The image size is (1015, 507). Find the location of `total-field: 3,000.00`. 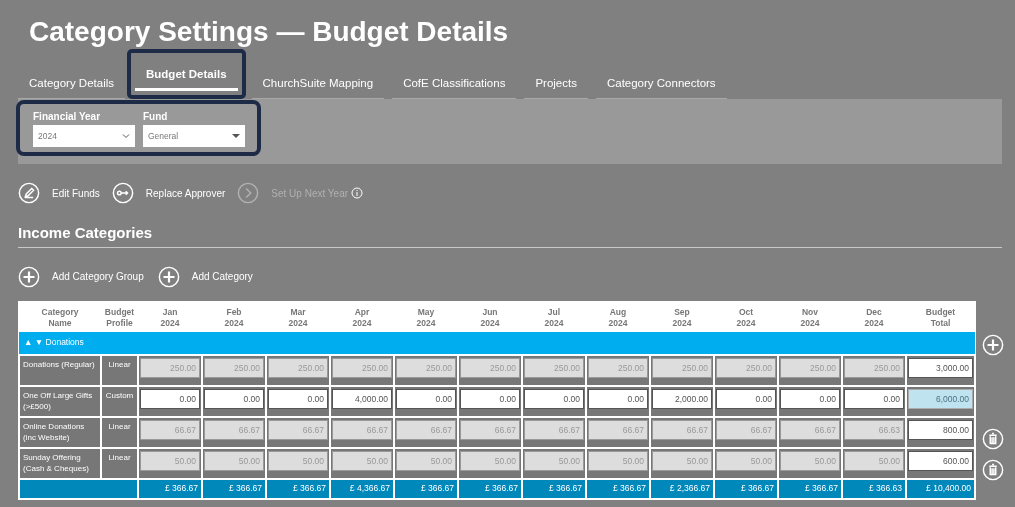

total-field: 3,000.00 is located at coordinates (940, 367).